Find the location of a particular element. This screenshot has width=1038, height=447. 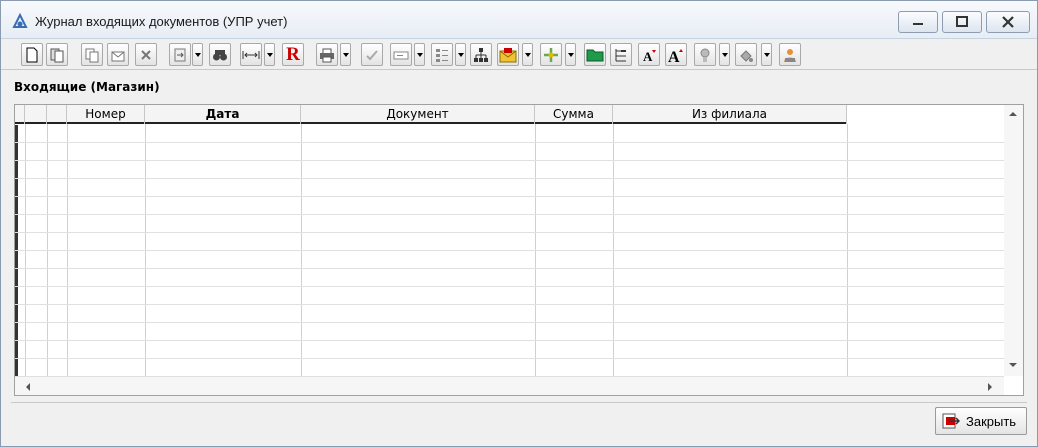

horizontal-scrollbar is located at coordinates (510, 385).